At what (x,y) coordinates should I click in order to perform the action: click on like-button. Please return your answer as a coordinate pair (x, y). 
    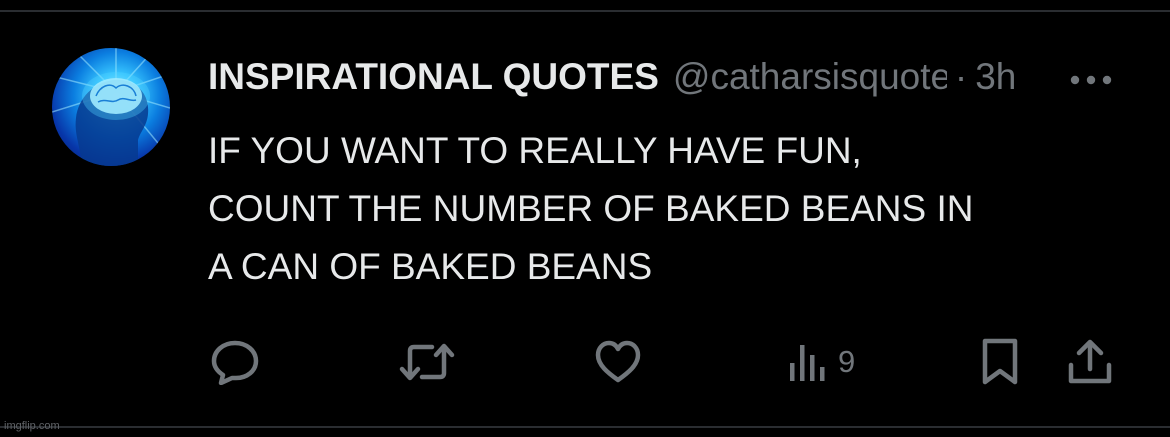
    Looking at the image, I should click on (618, 362).